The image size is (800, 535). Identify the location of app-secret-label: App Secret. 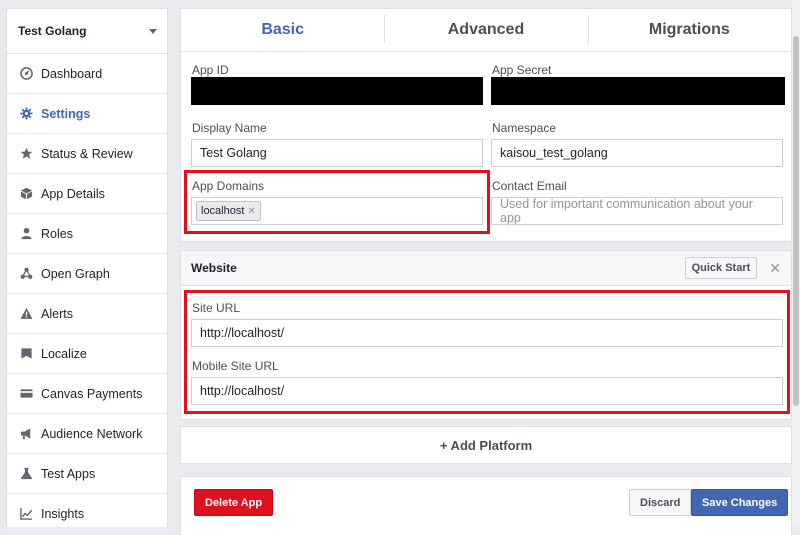
(522, 70).